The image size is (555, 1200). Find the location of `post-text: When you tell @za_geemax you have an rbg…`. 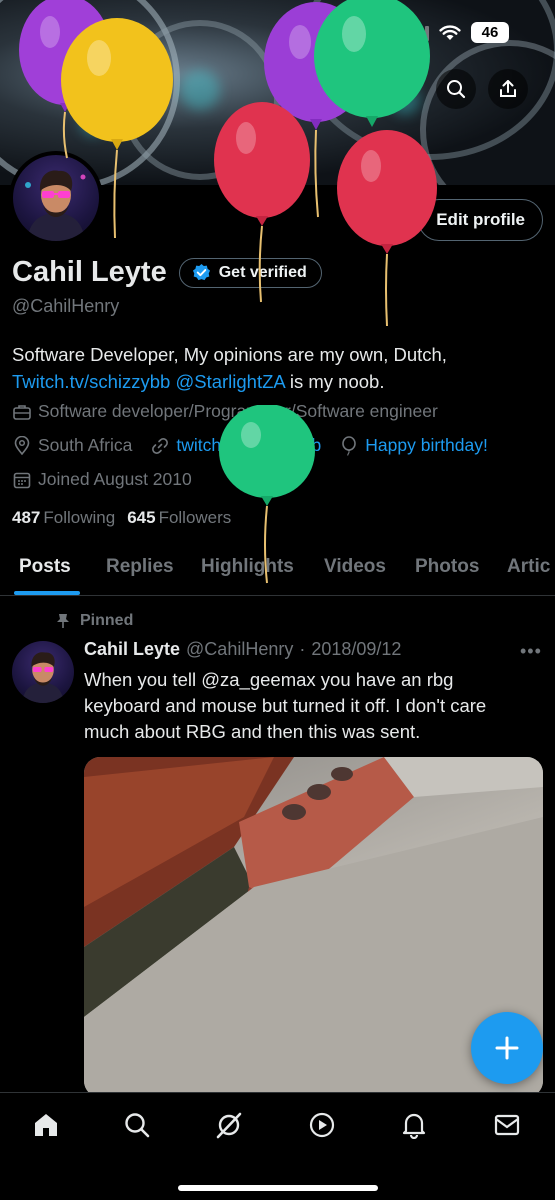

post-text: When you tell @za_geemax you have an rbg… is located at coordinates (285, 705).